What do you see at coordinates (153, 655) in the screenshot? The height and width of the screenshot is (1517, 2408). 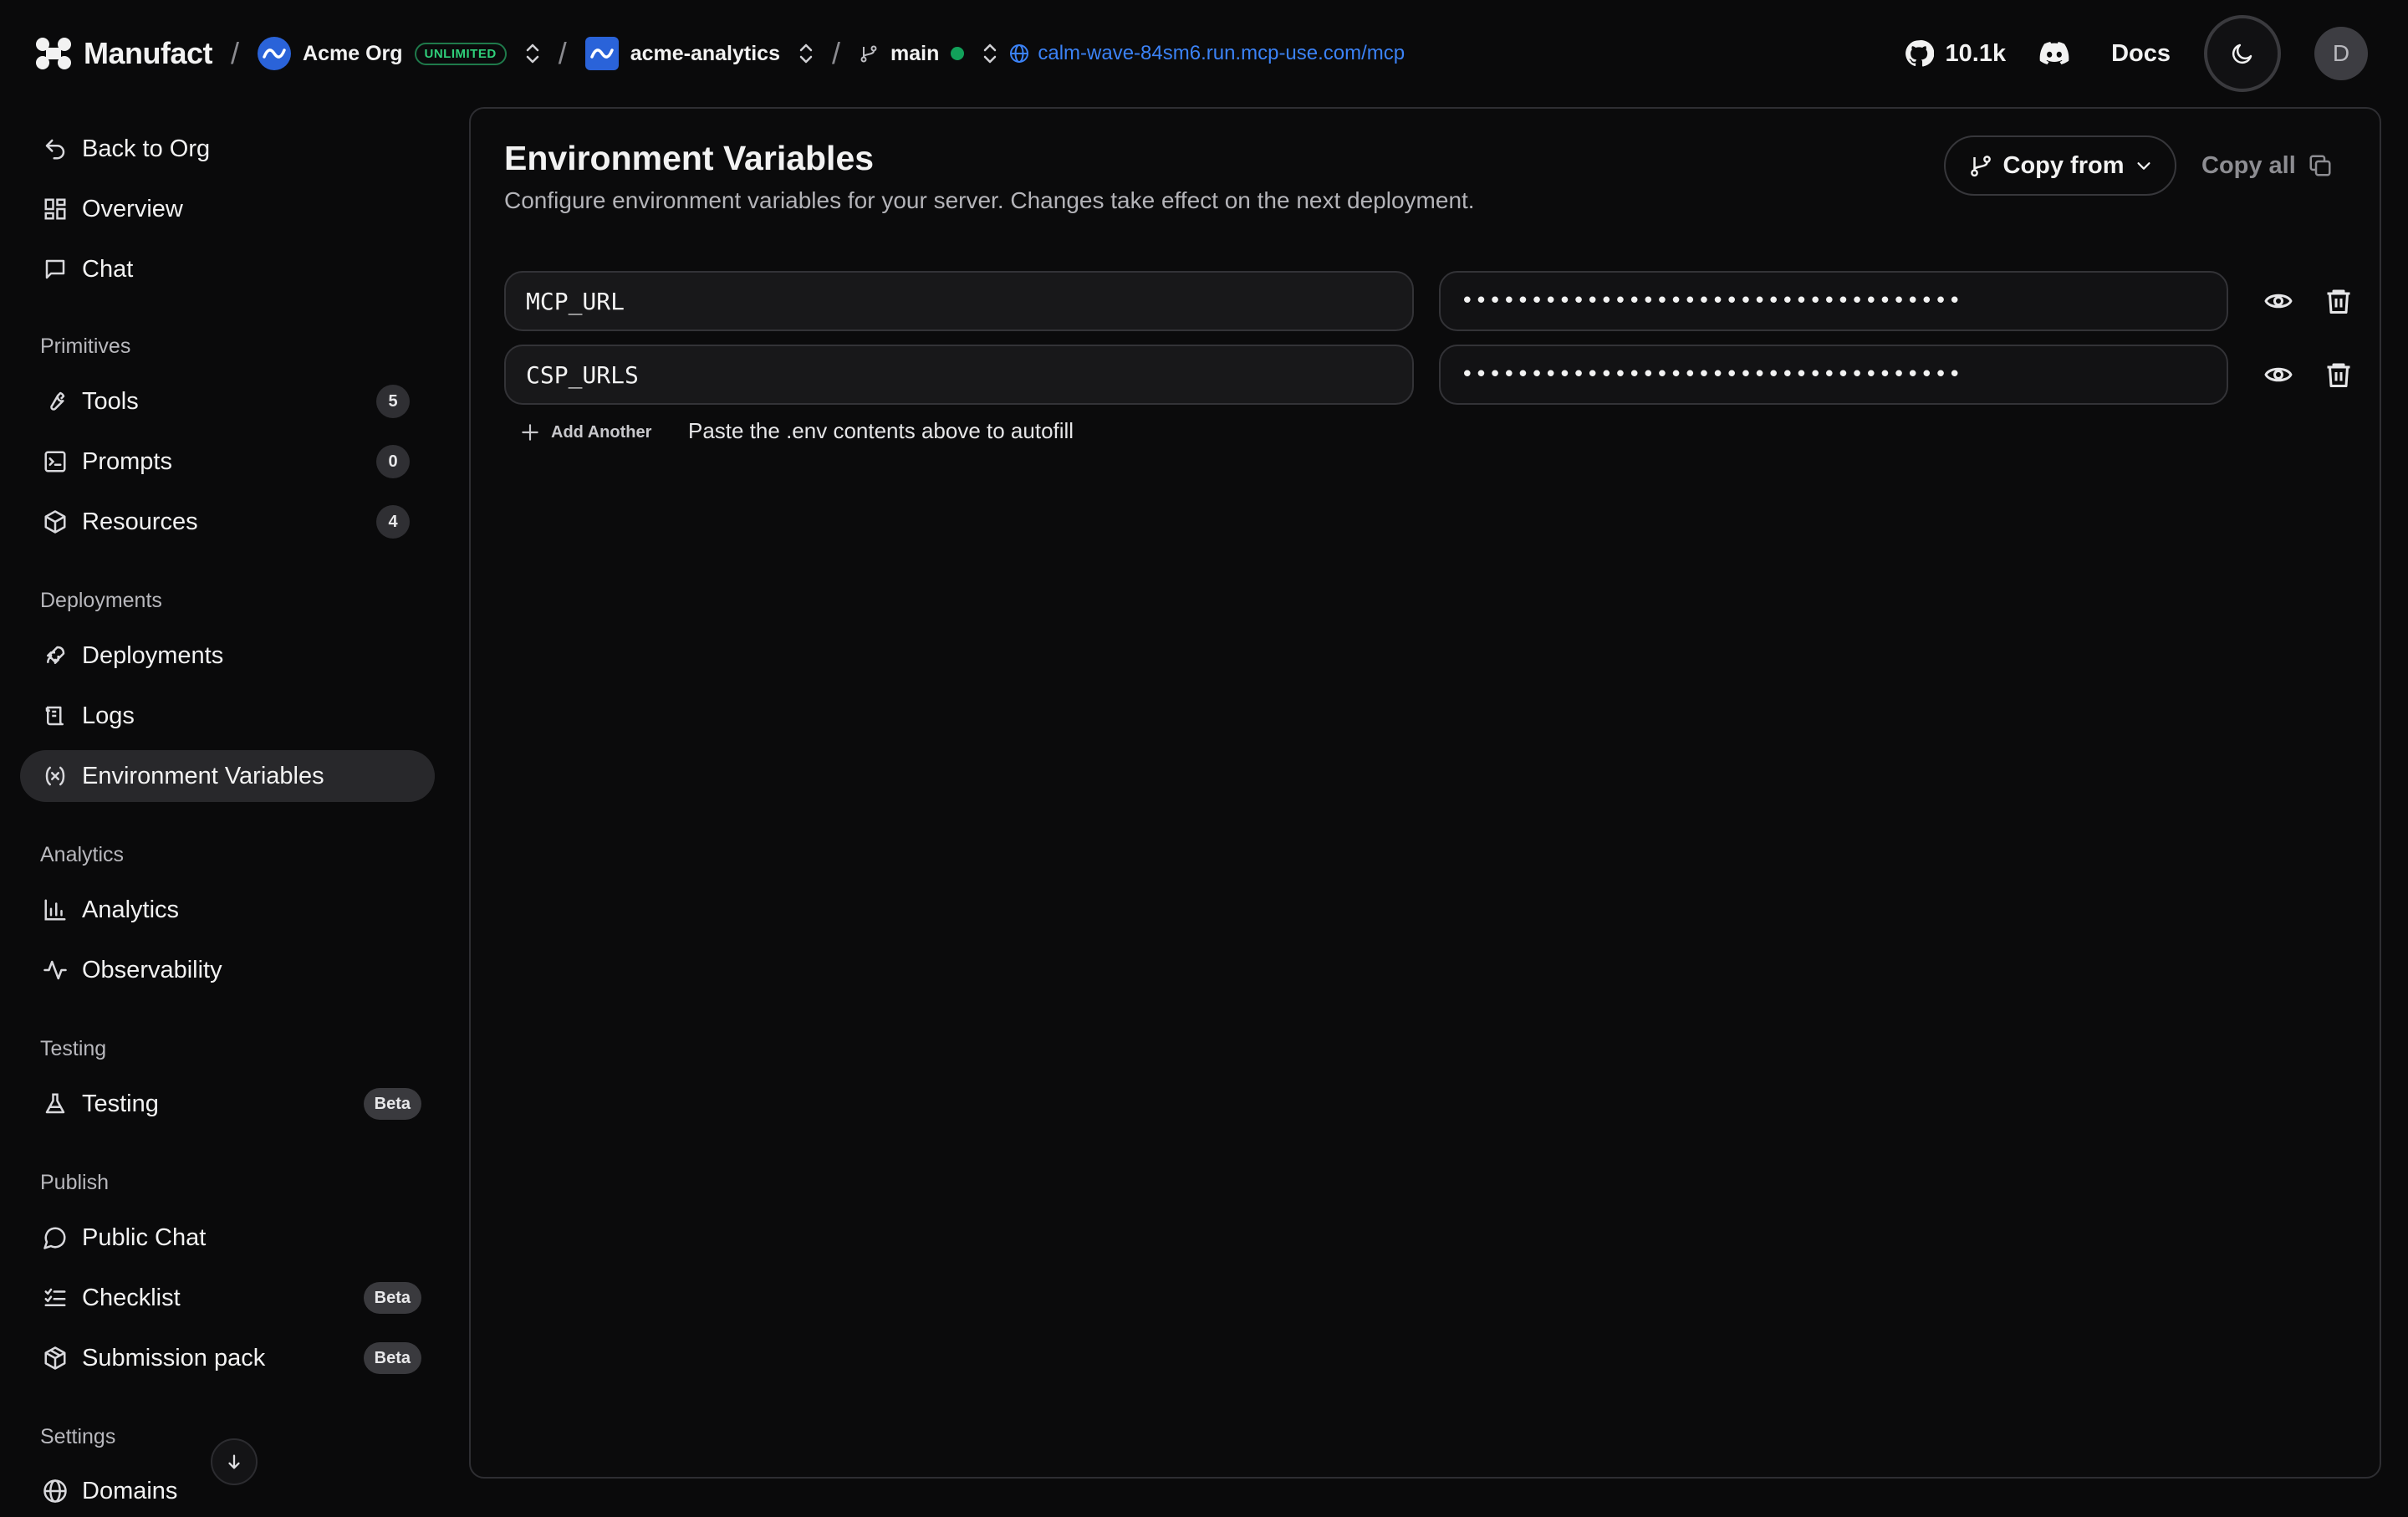 I see `sidebar-item-label: Deployments` at bounding box center [153, 655].